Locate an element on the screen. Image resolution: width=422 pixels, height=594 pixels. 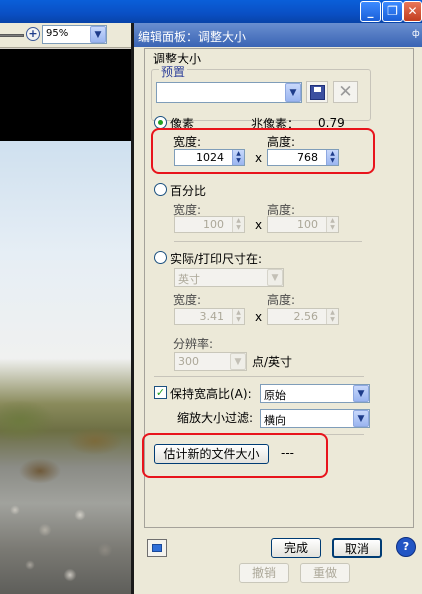
actual-size-label: 实际/打印尺寸在: is located at coordinates (216, 259).